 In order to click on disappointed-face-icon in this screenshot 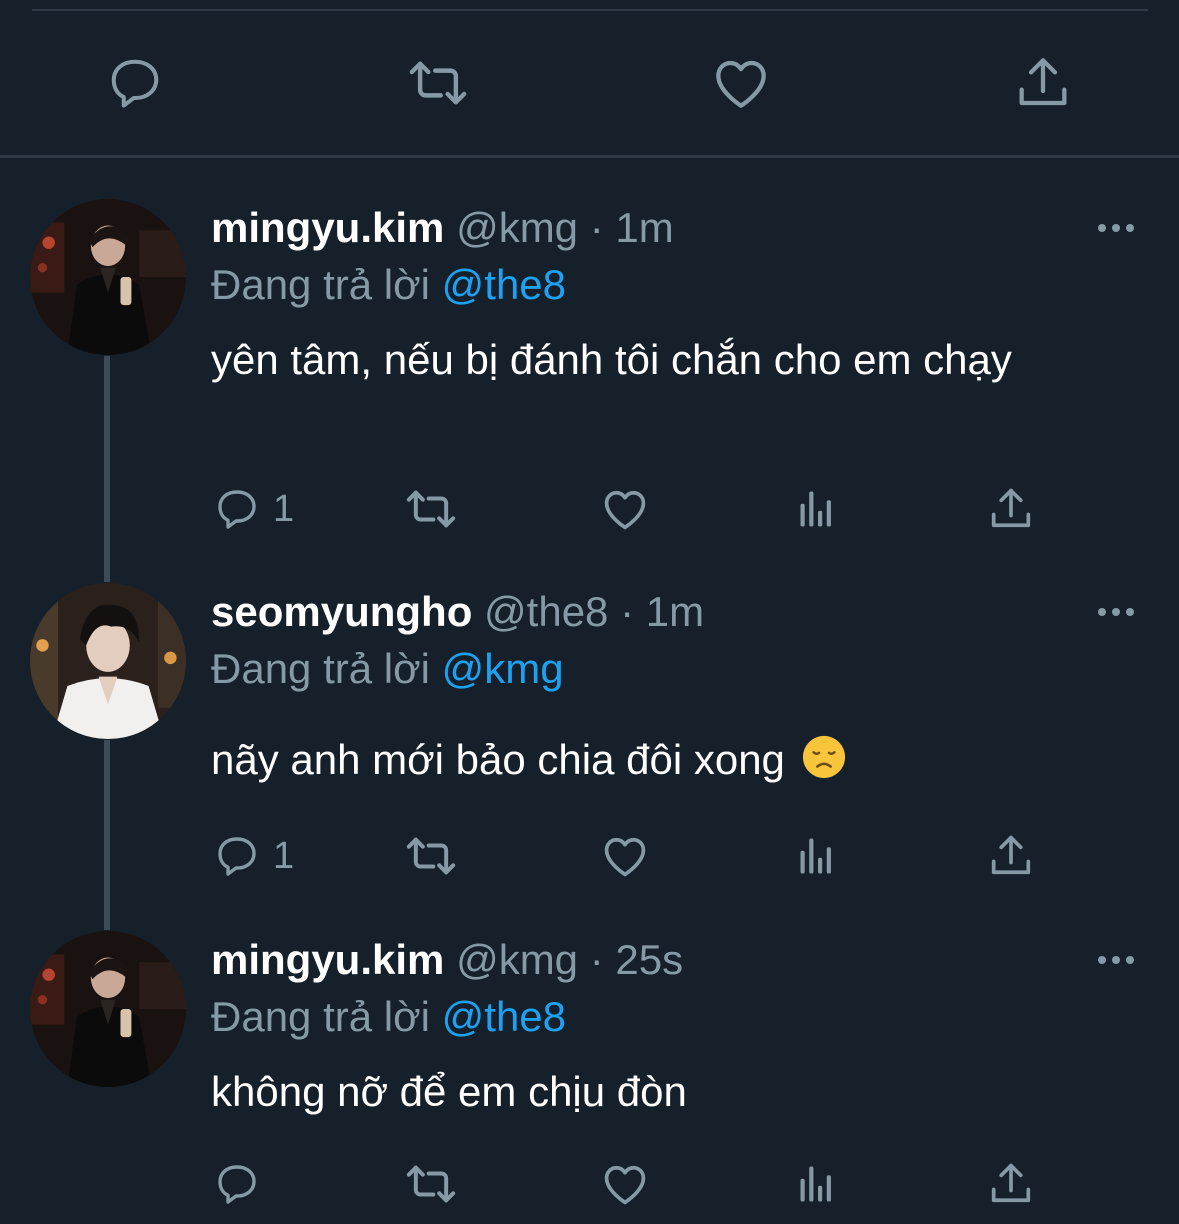, I will do `click(823, 757)`.